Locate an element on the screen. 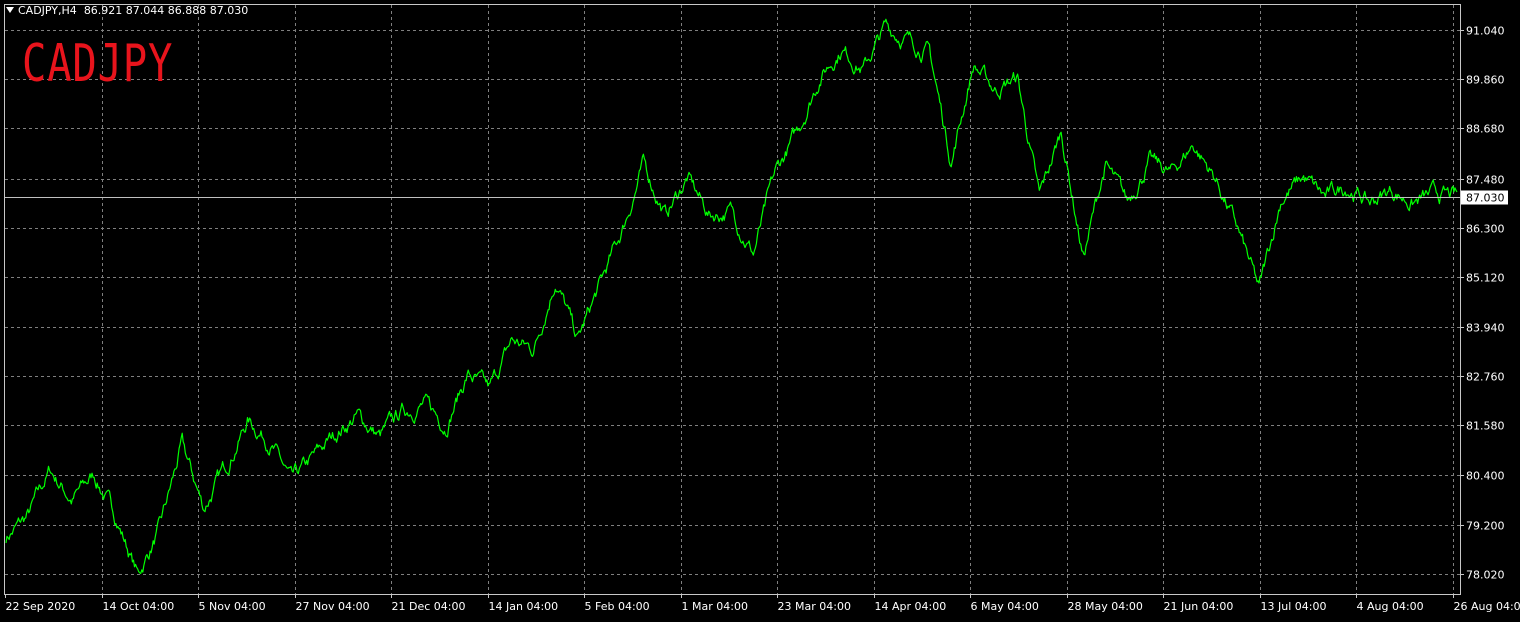 The image size is (1520, 622). x-tick-label: 23 Mar 04:00 is located at coordinates (814, 606).